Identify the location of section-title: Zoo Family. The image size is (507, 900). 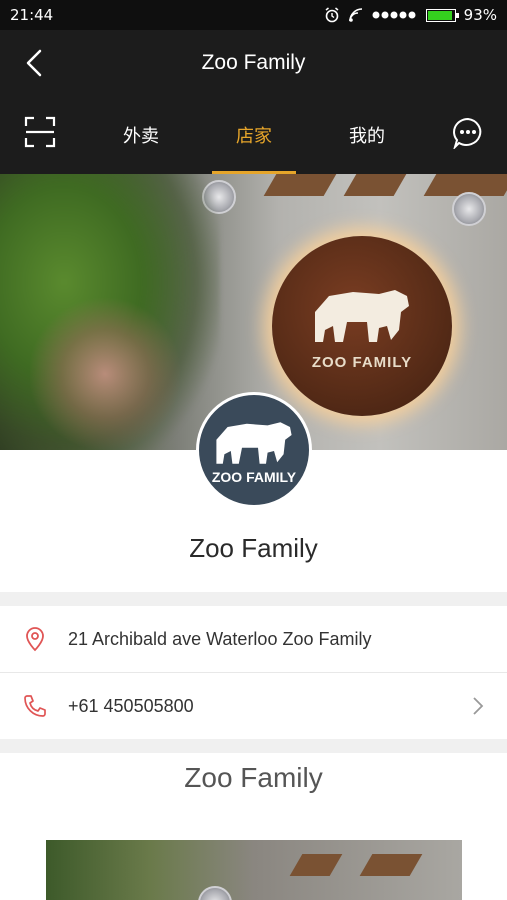
(253, 777).